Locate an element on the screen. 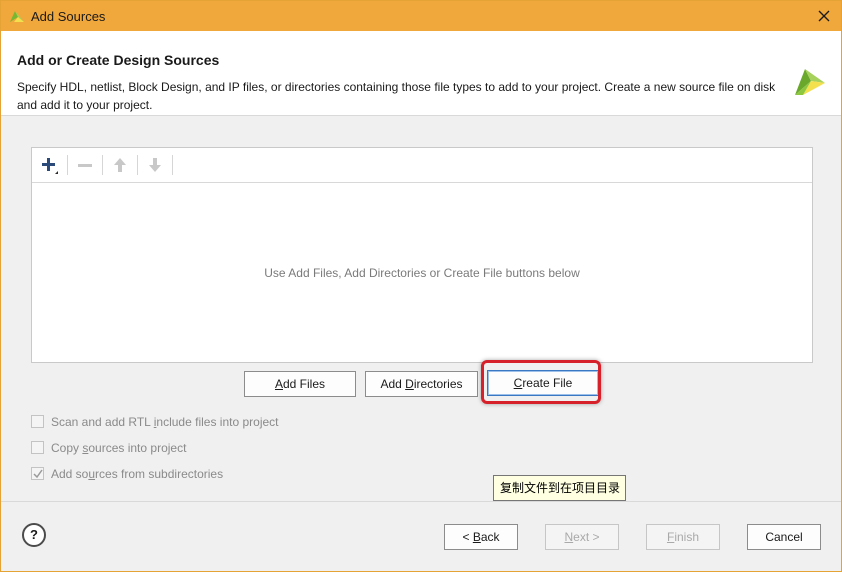  remove-button is located at coordinates (85, 165).